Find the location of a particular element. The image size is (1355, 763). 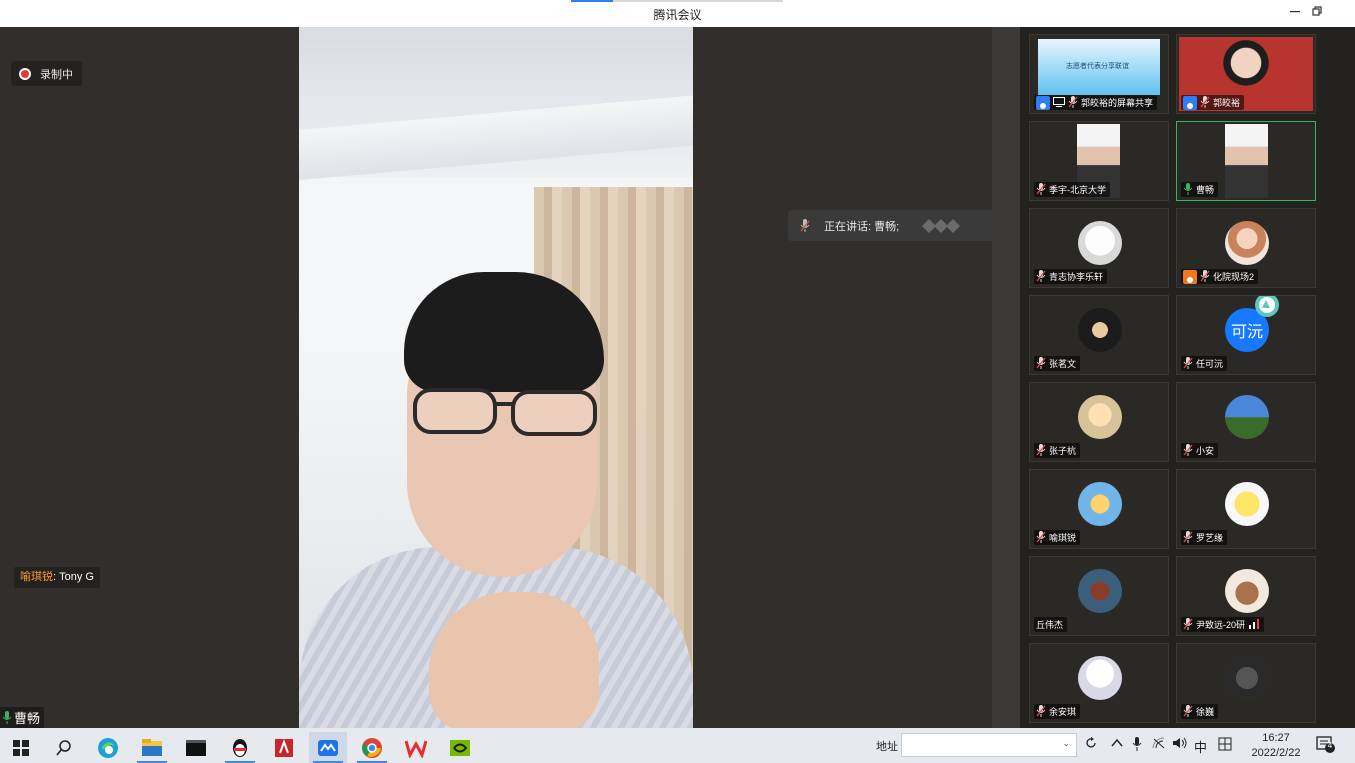

microphone-icon is located at coordinates (1137, 744).